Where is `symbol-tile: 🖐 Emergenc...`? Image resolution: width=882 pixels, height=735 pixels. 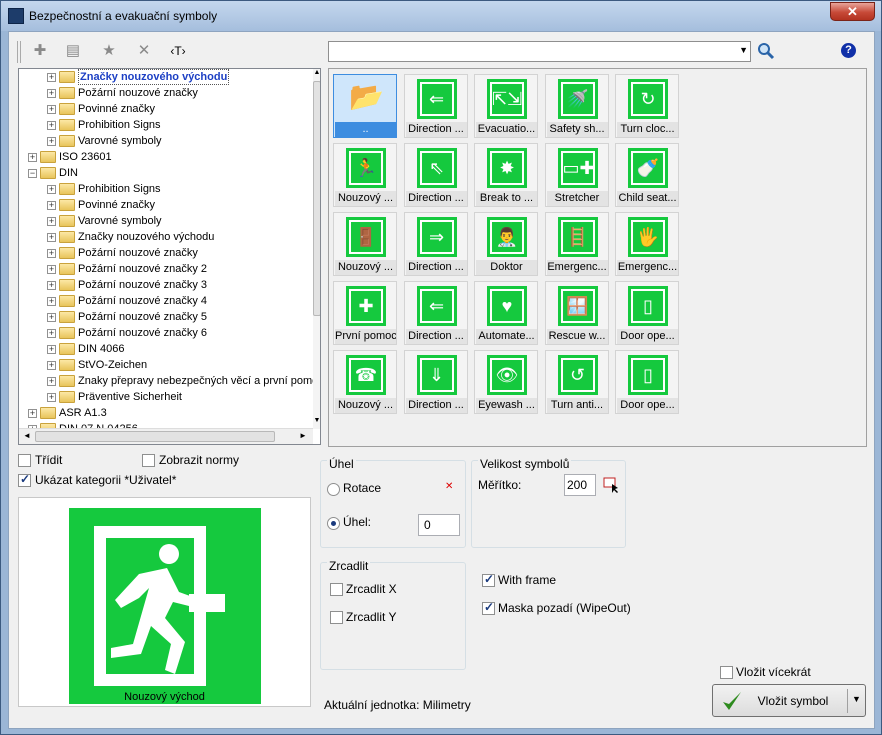 symbol-tile: 🖐 Emergenc... is located at coordinates (647, 244).